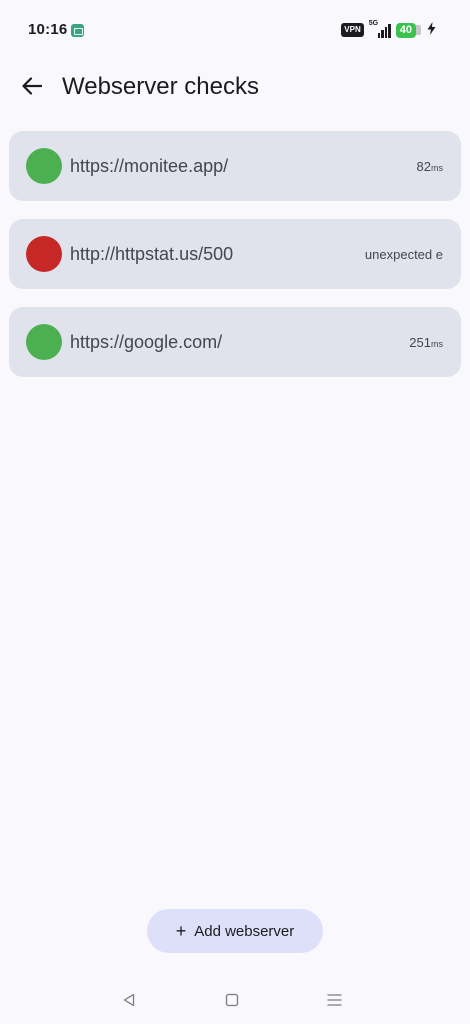  What do you see at coordinates (235, 30) in the screenshot?
I see `status-bar: 10:16 VPN 5G 40` at bounding box center [235, 30].